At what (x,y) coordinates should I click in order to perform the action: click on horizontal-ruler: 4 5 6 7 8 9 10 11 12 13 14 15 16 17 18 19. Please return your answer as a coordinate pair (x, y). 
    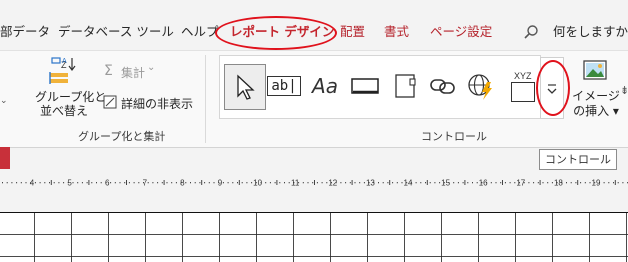
    Looking at the image, I should click on (314, 182).